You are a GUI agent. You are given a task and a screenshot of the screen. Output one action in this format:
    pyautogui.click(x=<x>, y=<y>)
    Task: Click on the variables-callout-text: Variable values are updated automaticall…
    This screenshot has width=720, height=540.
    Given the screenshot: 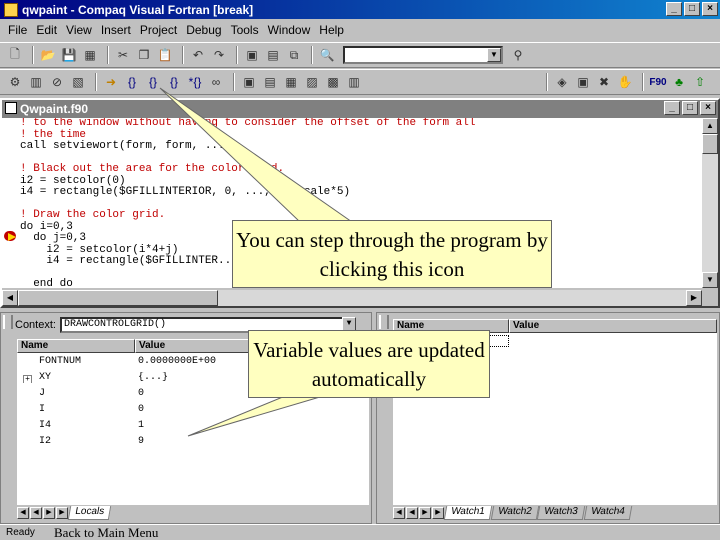 What is the action you would take?
    pyautogui.click(x=369, y=364)
    